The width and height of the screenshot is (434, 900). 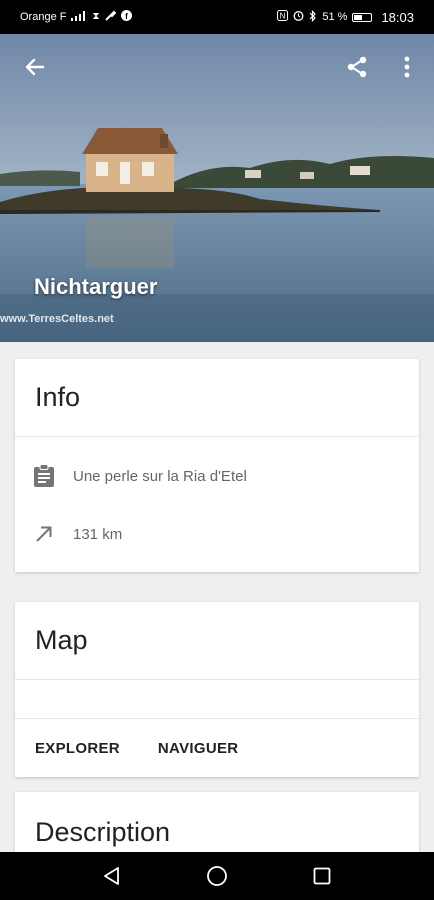 I want to click on circle-home-icon, so click(x=217, y=876).